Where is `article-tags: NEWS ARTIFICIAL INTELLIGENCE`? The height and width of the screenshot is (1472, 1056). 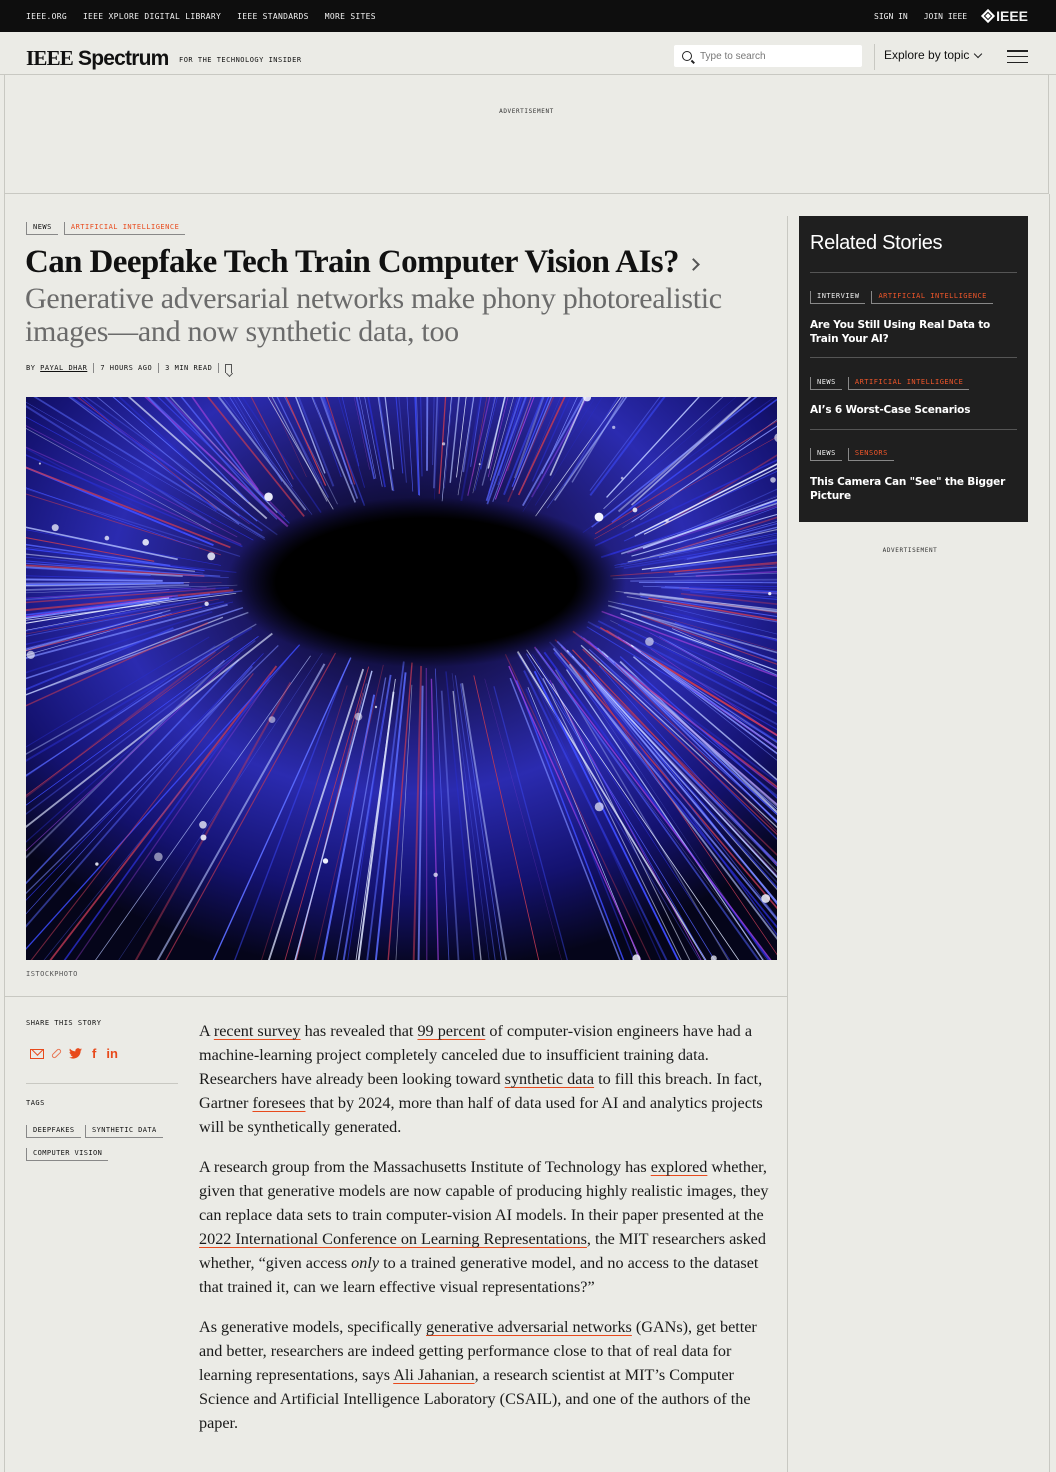 article-tags: NEWS ARTIFICIAL INTELLIGENCE is located at coordinates (106, 228).